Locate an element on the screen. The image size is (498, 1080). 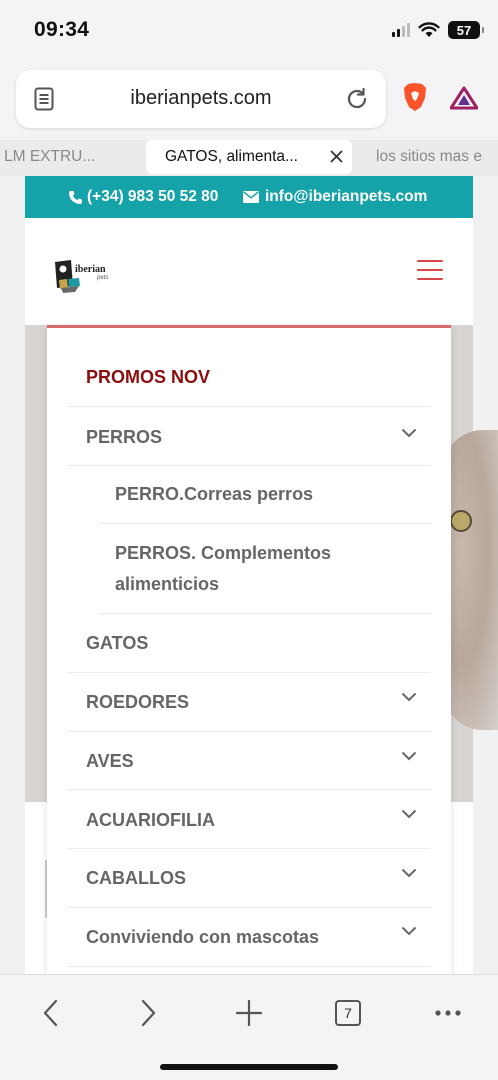
brave-icon is located at coordinates (415, 97).